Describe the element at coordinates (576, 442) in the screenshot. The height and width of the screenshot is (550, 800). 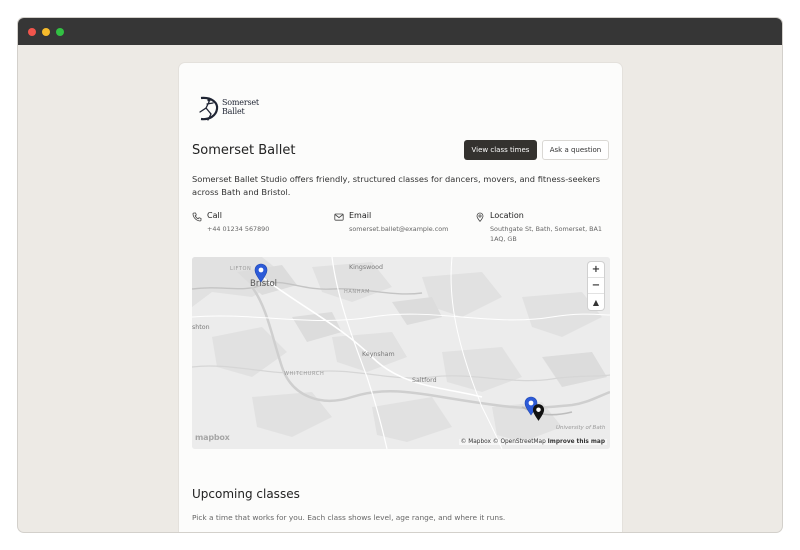
I see `improve-map-link: Improve this map` at that location.